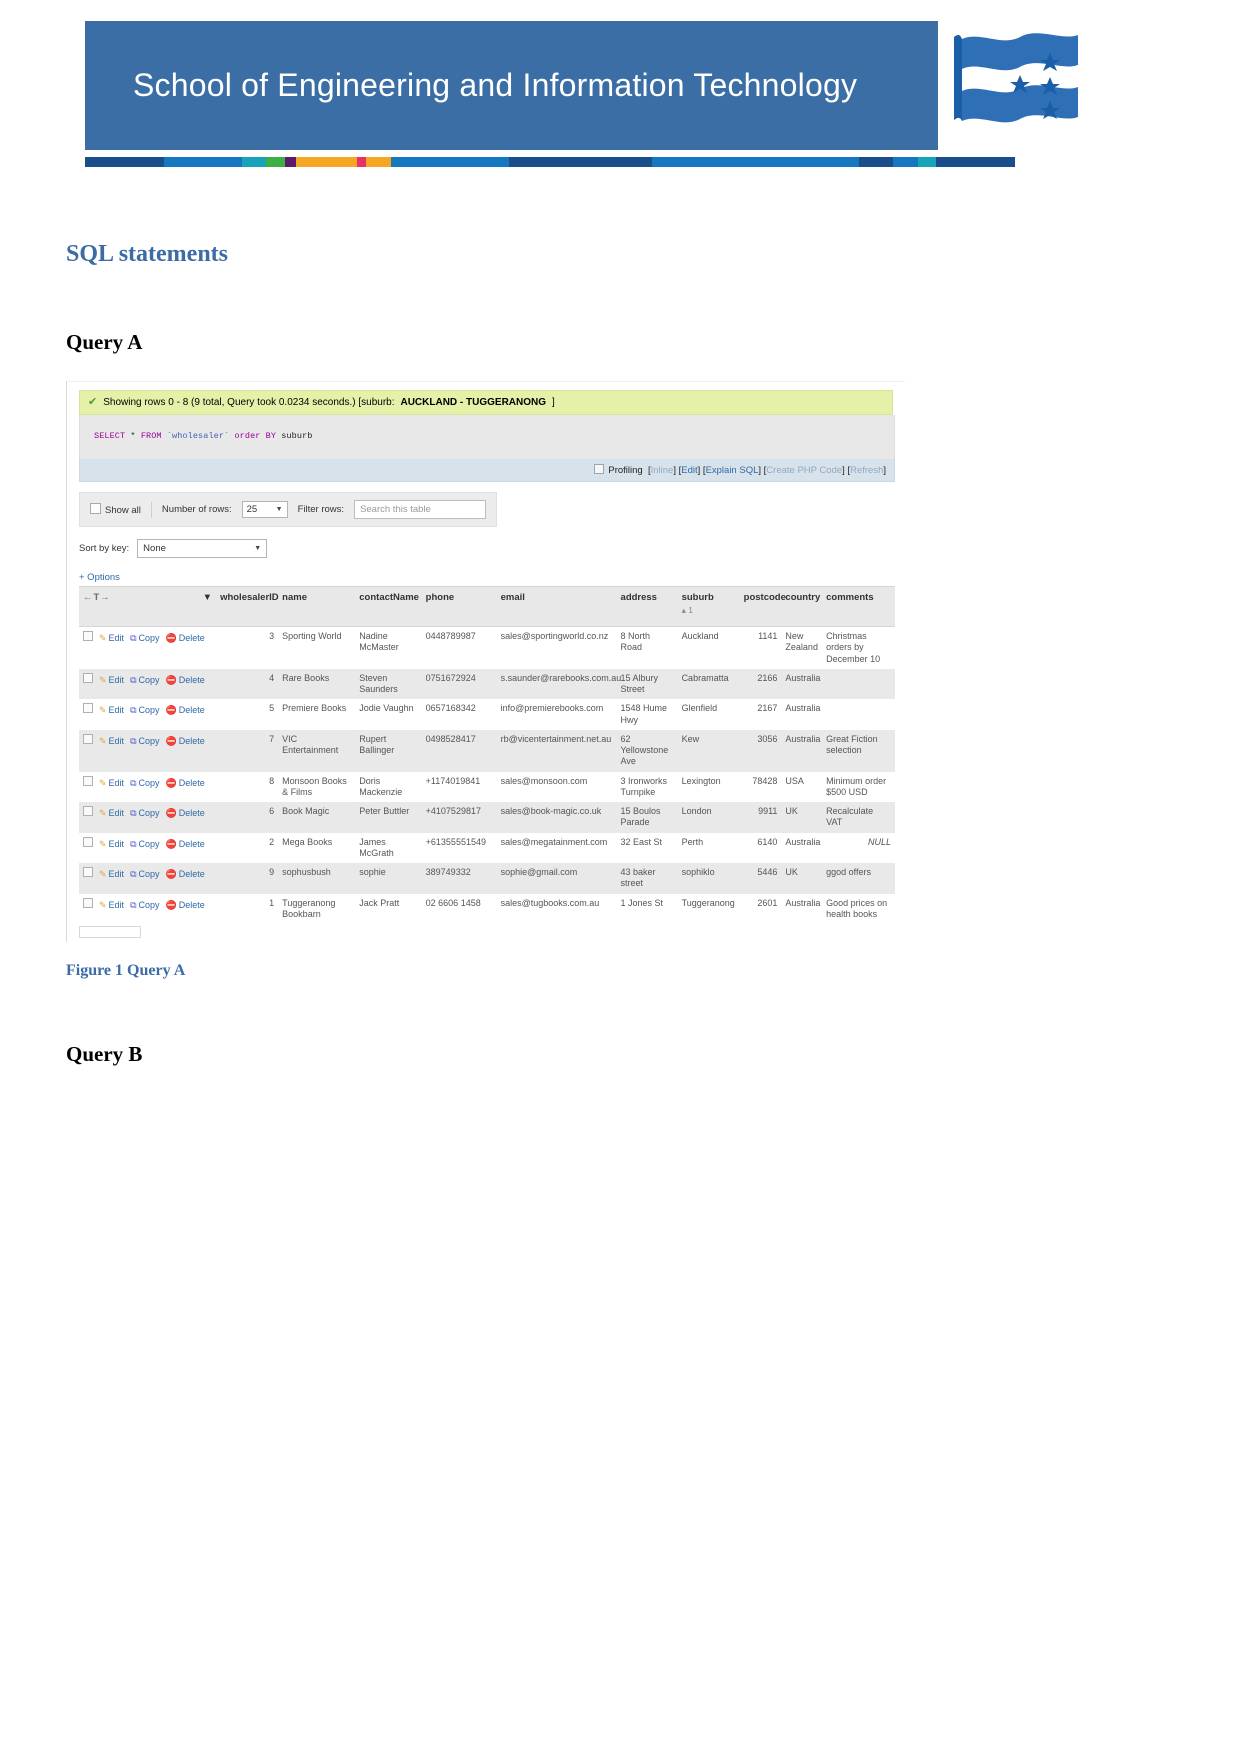 Image resolution: width=1241 pixels, height=1754 pixels. Describe the element at coordinates (420, 509) in the screenshot. I see `filter-rows-input: Search this table` at that location.